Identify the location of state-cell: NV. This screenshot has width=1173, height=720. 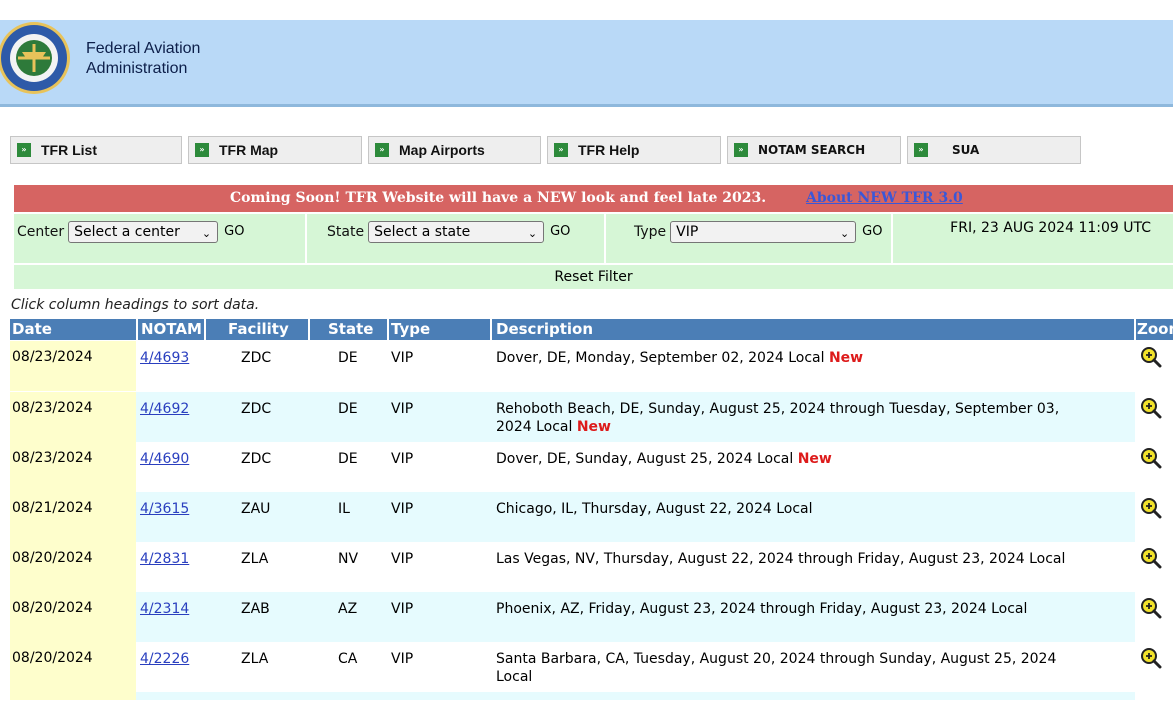
(348, 559).